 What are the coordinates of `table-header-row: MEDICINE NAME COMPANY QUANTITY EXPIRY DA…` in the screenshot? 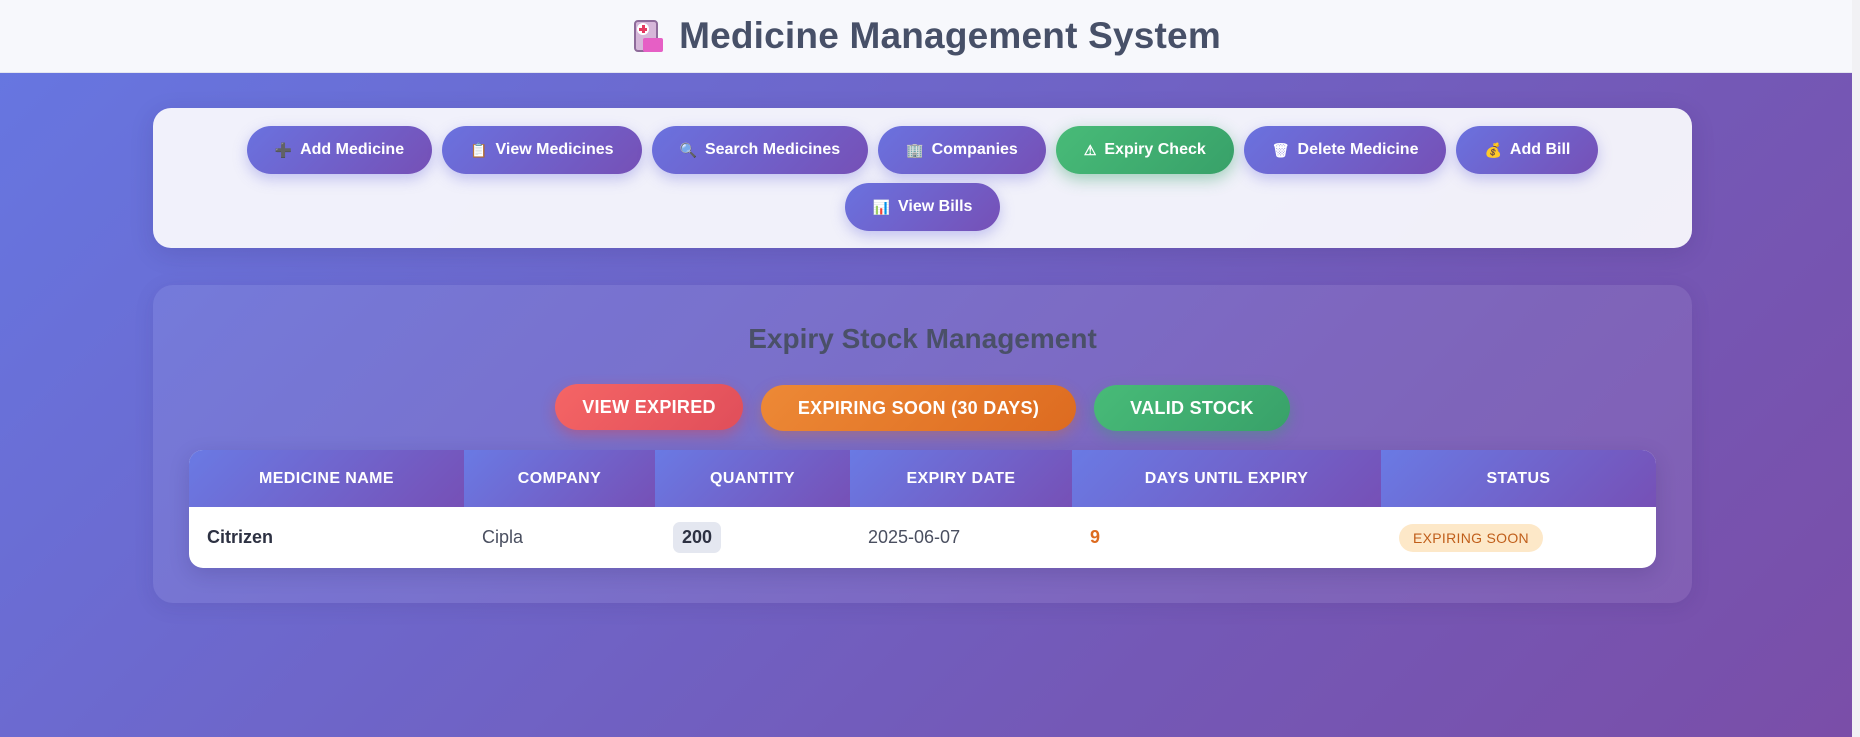 It's located at (922, 478).